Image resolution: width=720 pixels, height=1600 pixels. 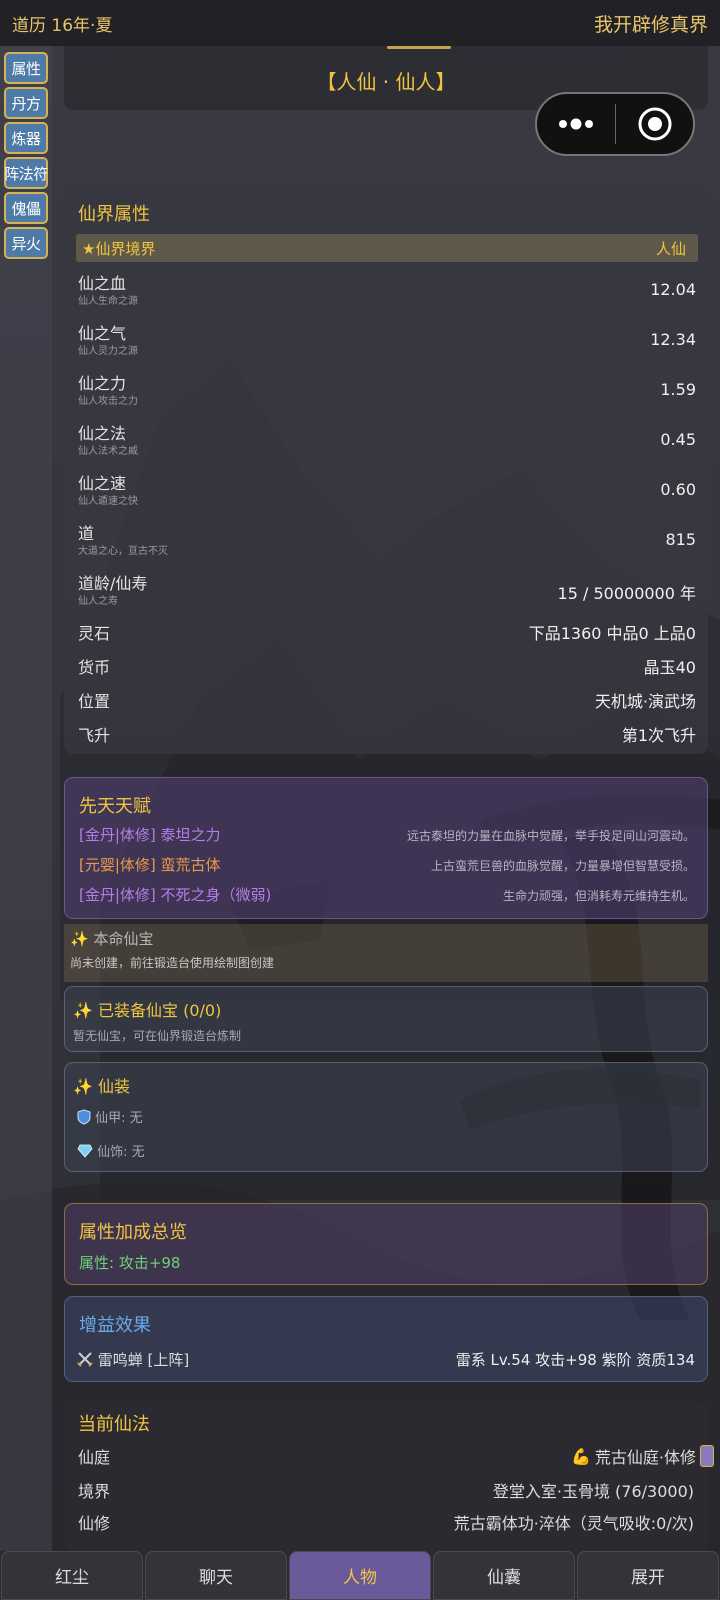 What do you see at coordinates (94, 1491) in the screenshot?
I see `spell-row-name: 境界` at bounding box center [94, 1491].